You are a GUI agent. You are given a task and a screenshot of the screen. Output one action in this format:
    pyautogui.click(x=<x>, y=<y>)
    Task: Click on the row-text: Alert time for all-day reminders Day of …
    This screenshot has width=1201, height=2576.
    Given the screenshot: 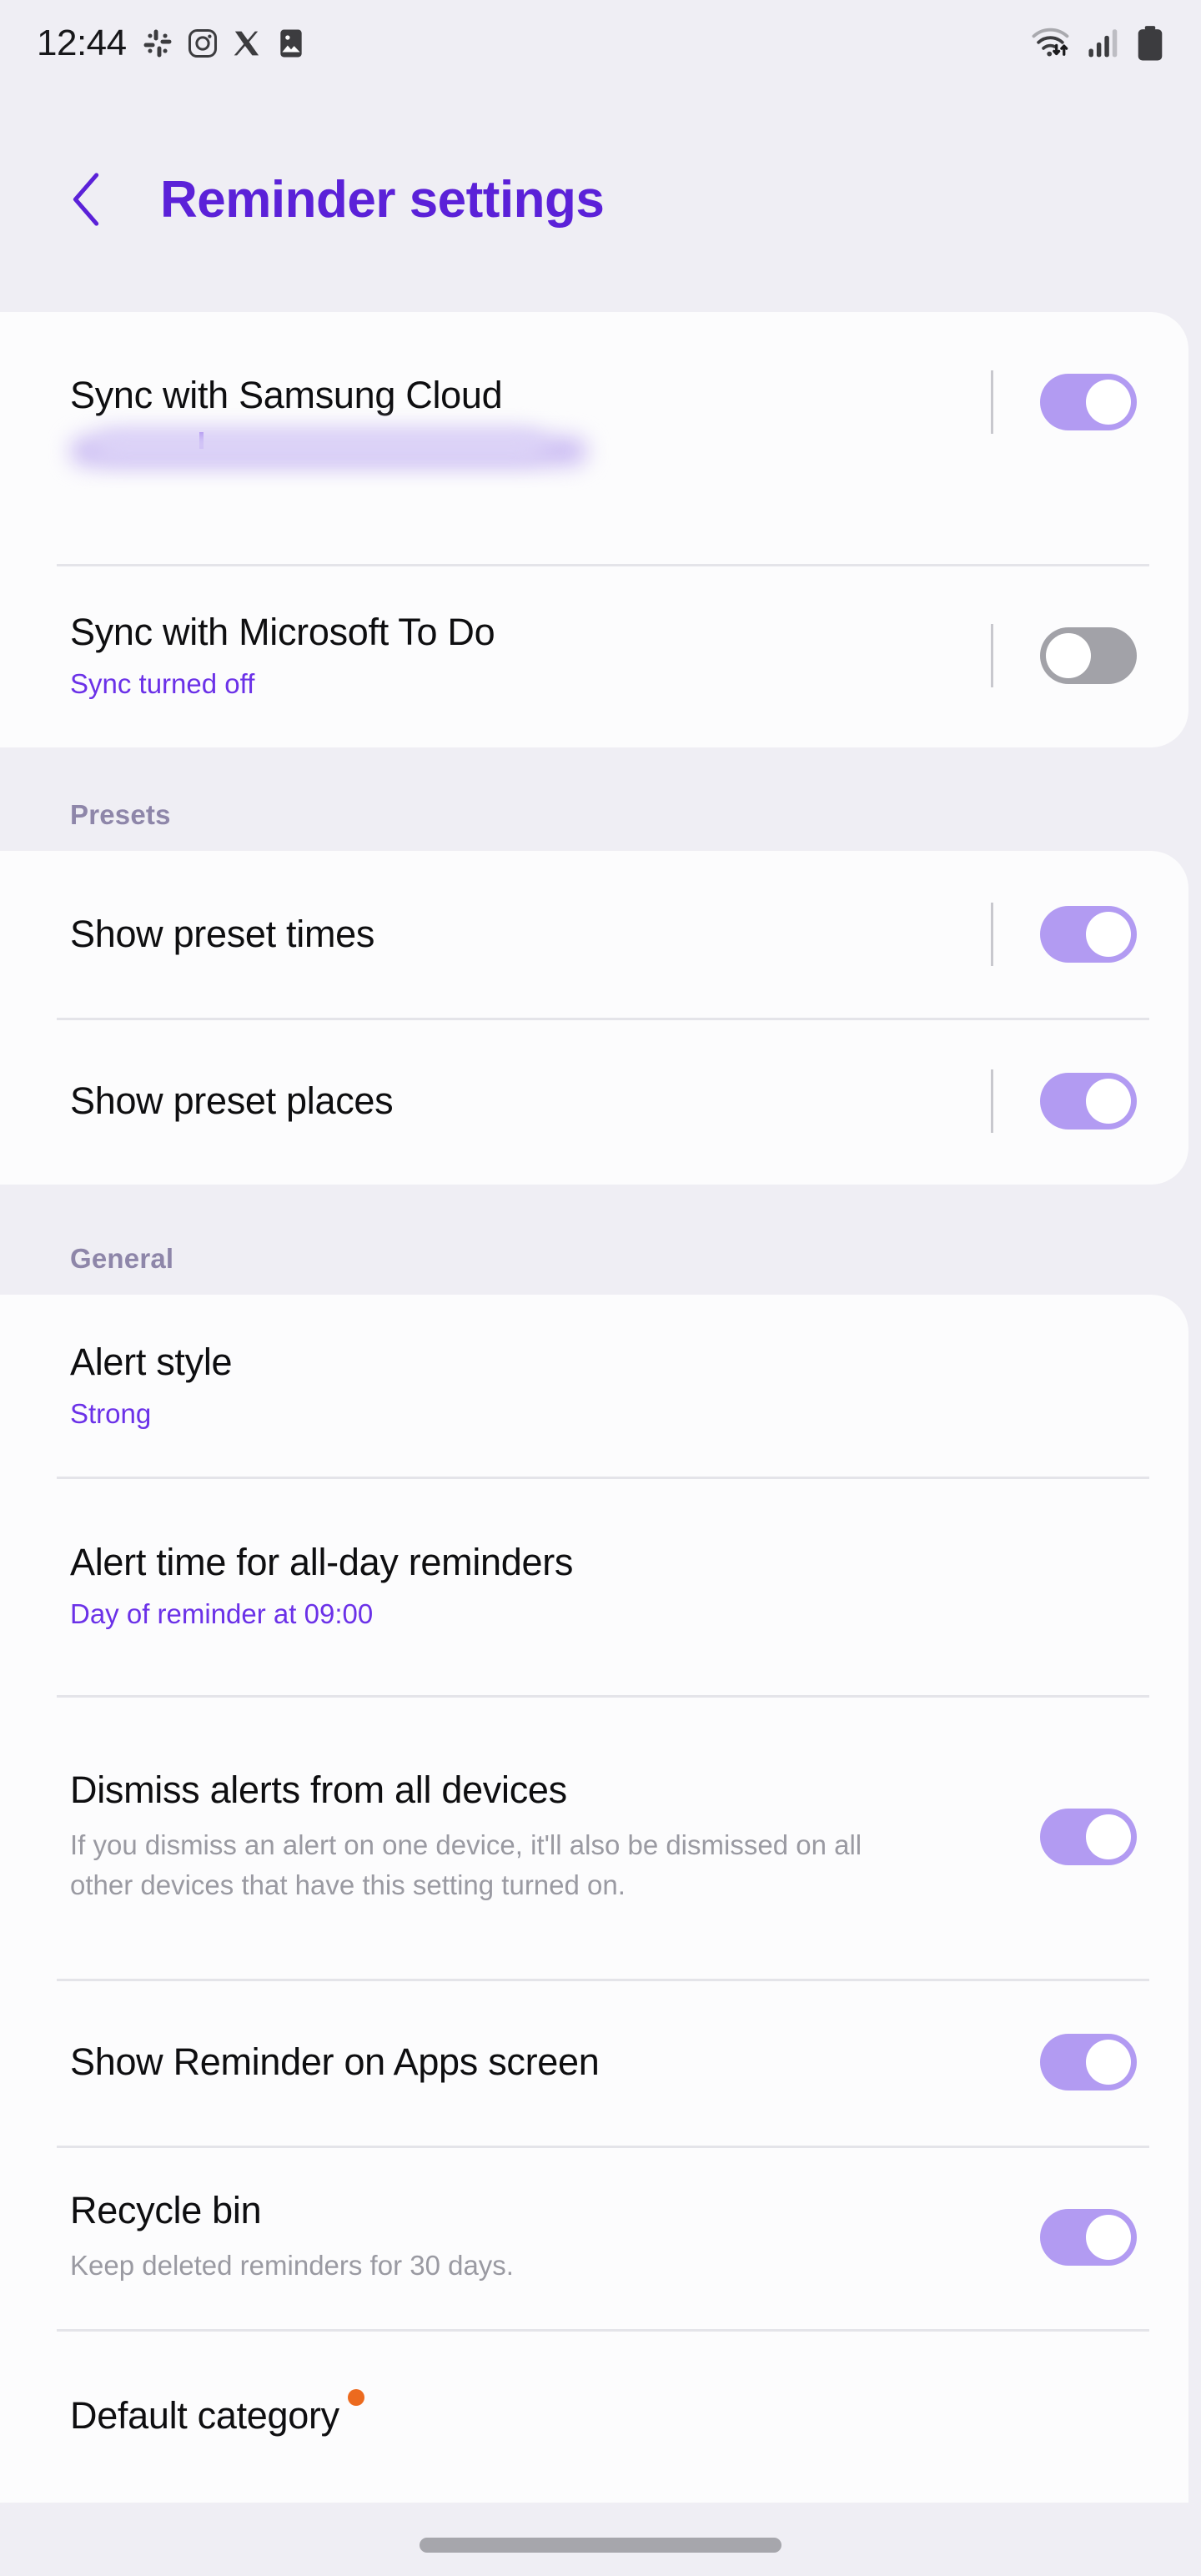 What is the action you would take?
    pyautogui.click(x=629, y=1585)
    